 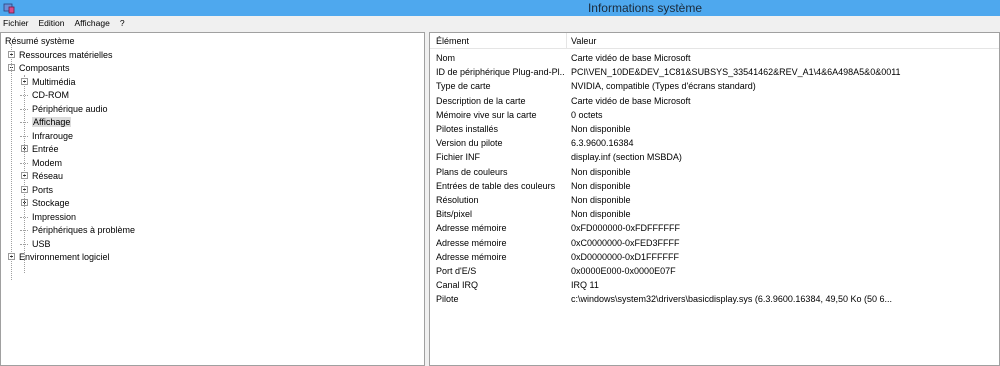 What do you see at coordinates (714, 157) in the screenshot?
I see `table-row: Fichier INF display.inf (section MSBDA)` at bounding box center [714, 157].